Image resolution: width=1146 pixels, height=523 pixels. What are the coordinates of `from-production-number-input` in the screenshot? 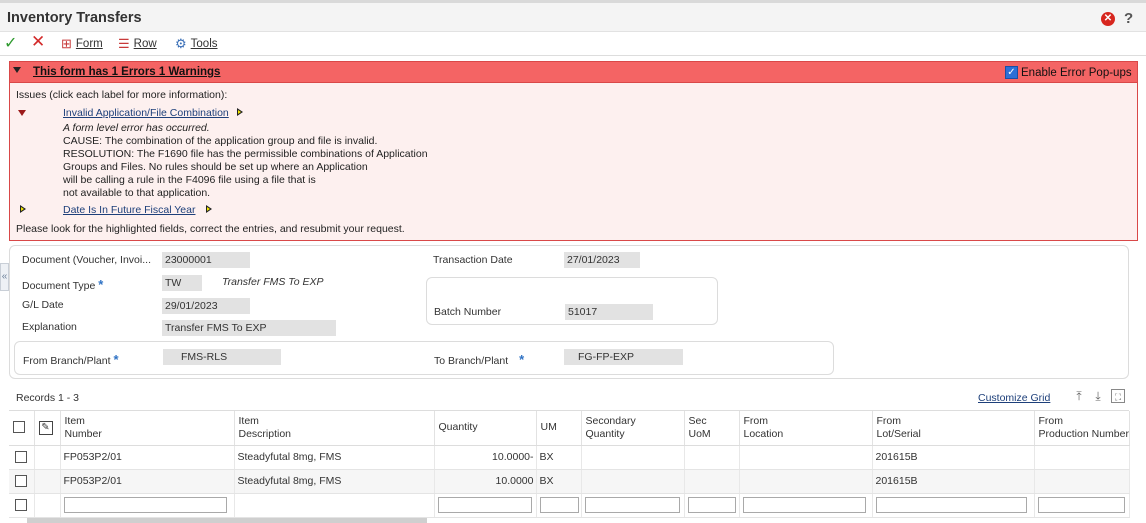 It's located at (1081, 505).